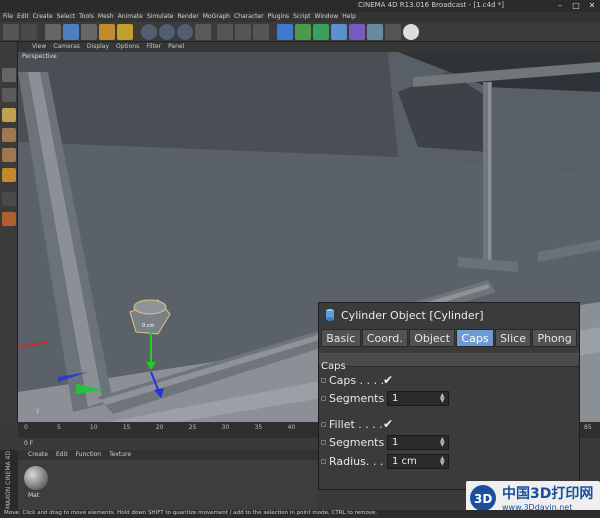 Image resolution: width=600 pixels, height=518 pixels. What do you see at coordinates (98, 47) in the screenshot?
I see `viewport-menu-item-display: Display` at bounding box center [98, 47].